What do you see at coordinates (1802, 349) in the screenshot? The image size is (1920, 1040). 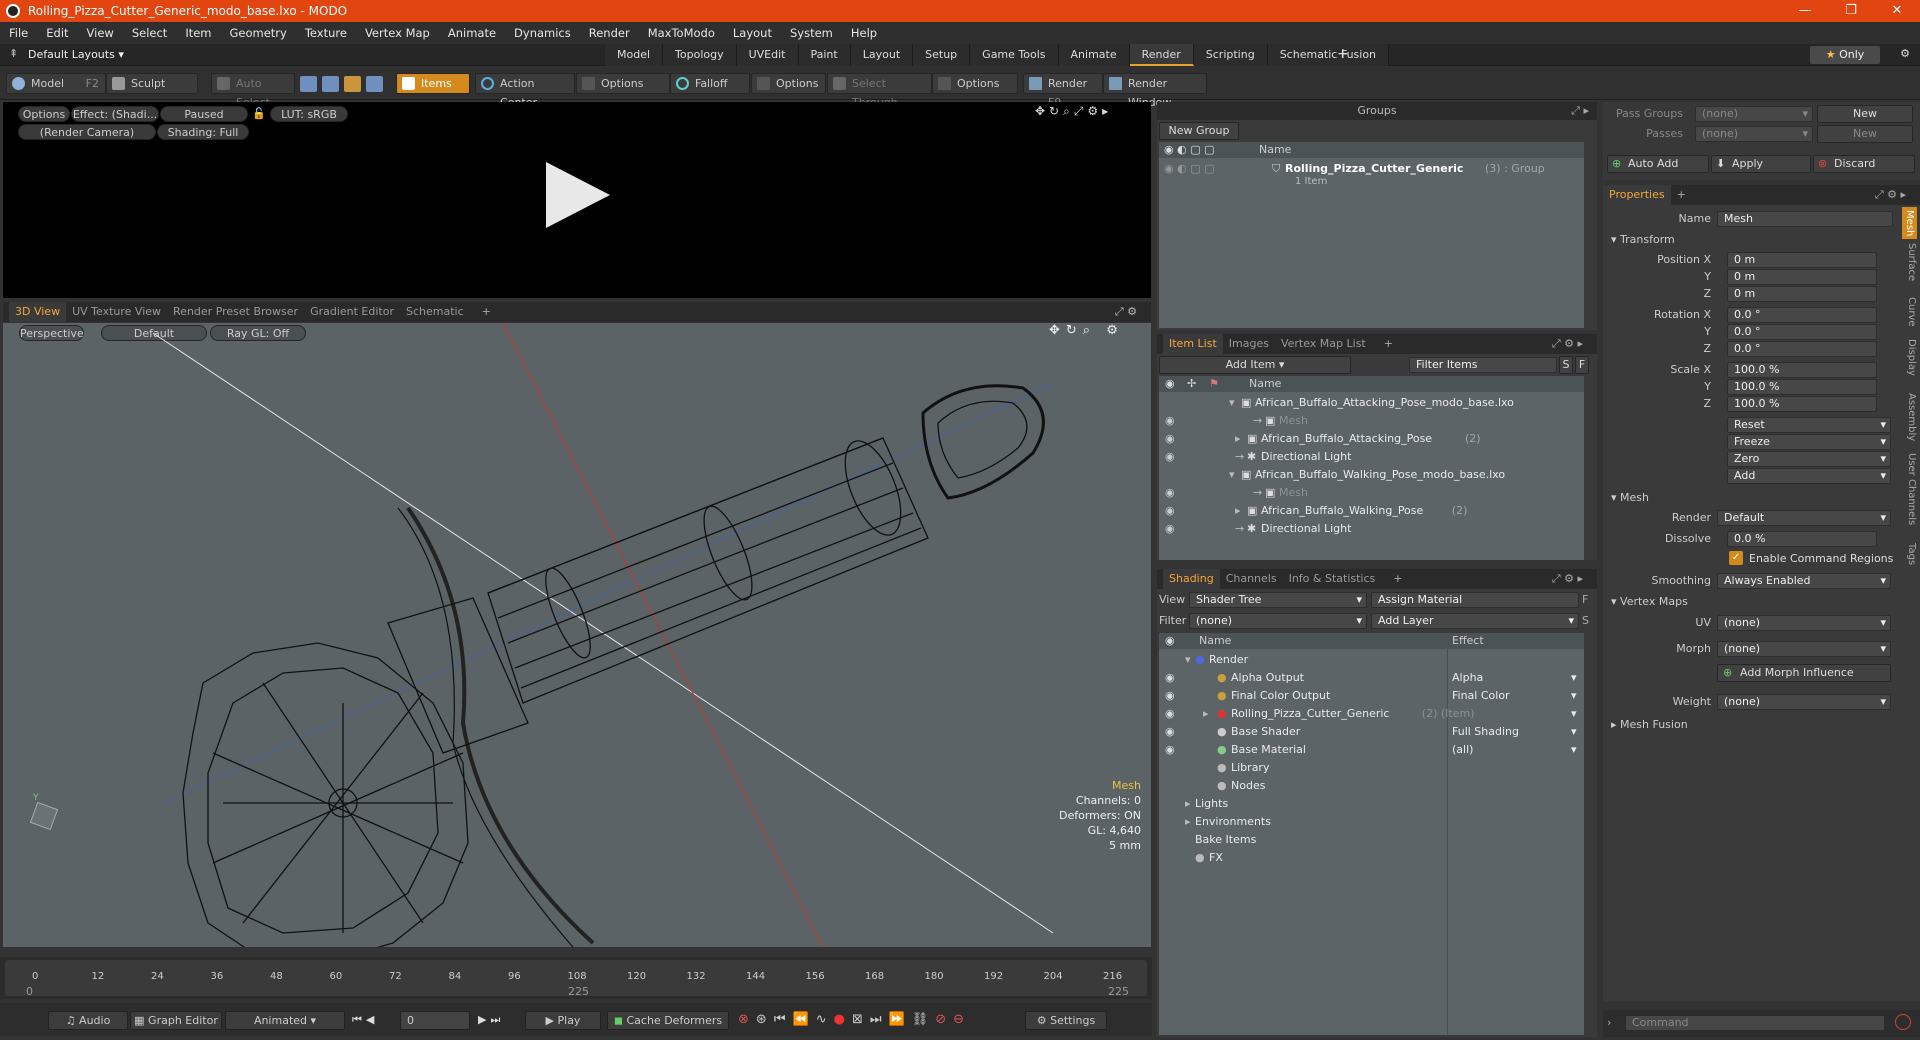 I see `rotation-z-field: 0.0 °` at bounding box center [1802, 349].